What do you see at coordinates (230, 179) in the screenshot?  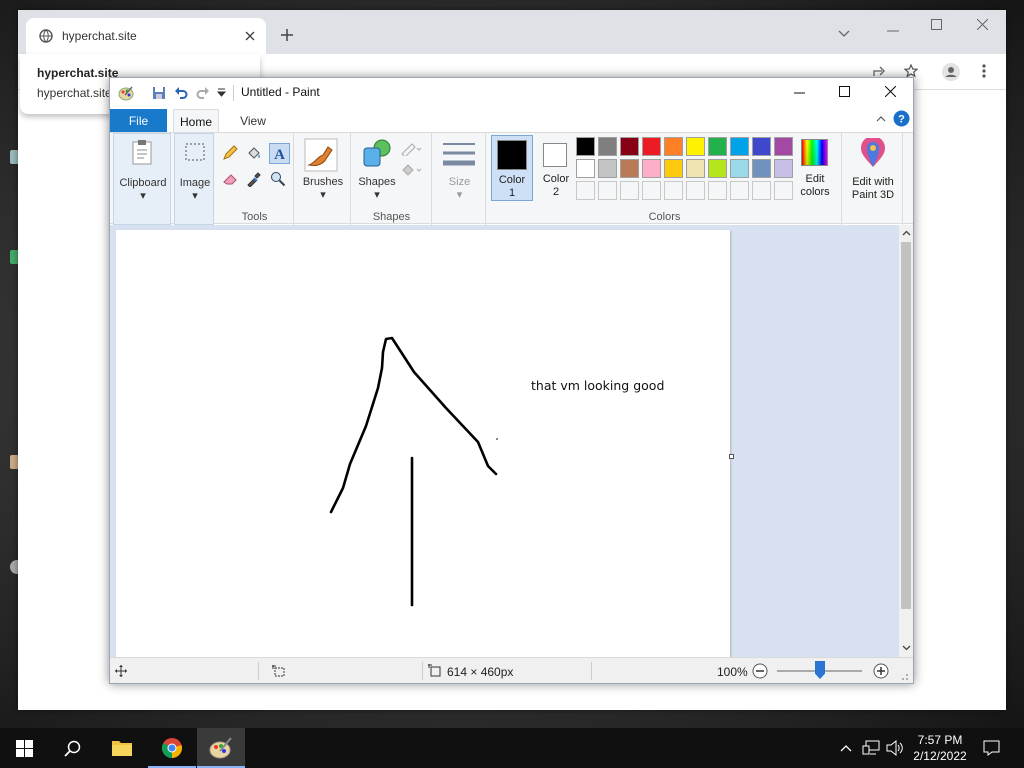 I see `eraser-icon` at bounding box center [230, 179].